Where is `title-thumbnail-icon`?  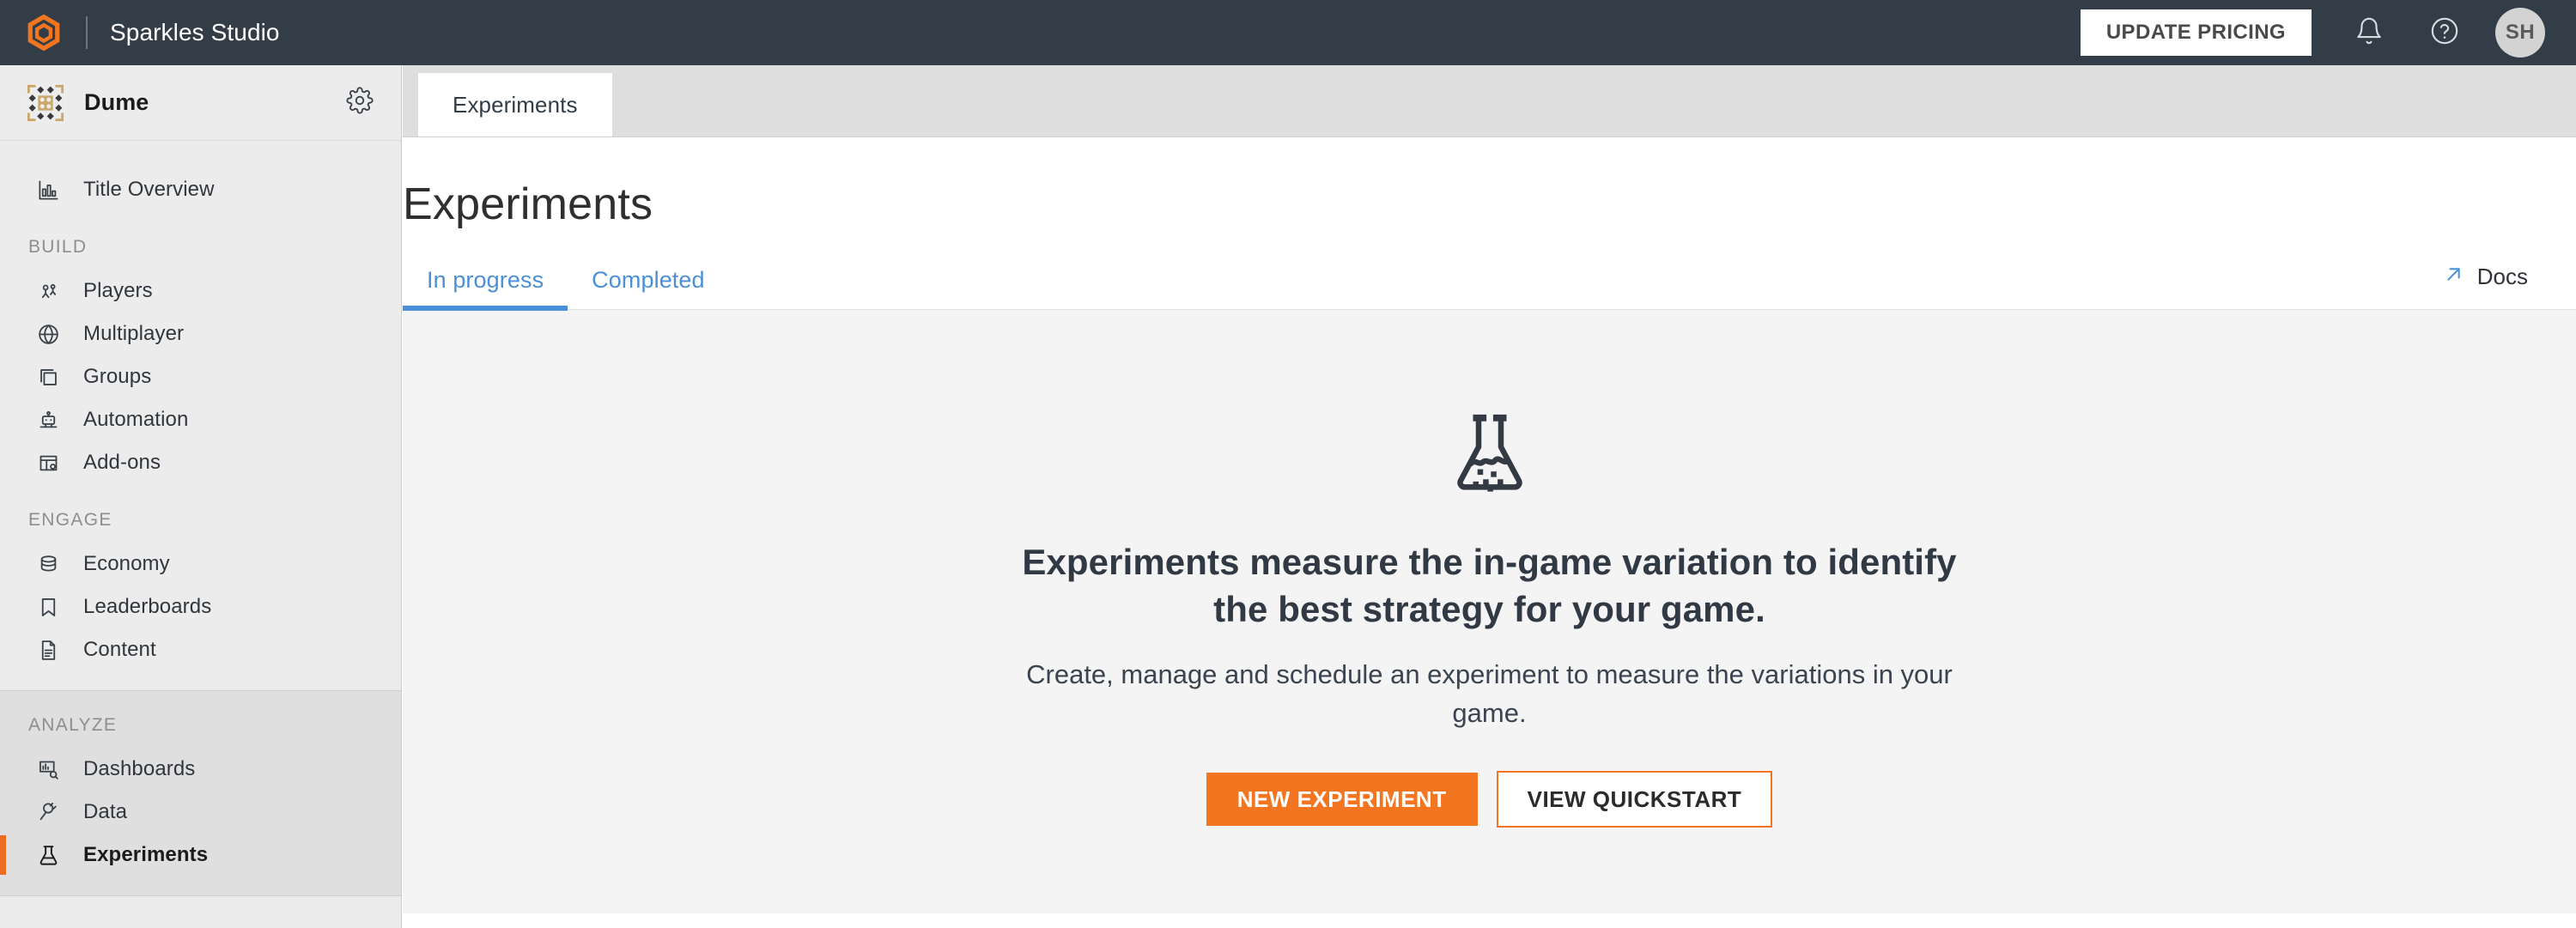
title-thumbnail-icon is located at coordinates (45, 102).